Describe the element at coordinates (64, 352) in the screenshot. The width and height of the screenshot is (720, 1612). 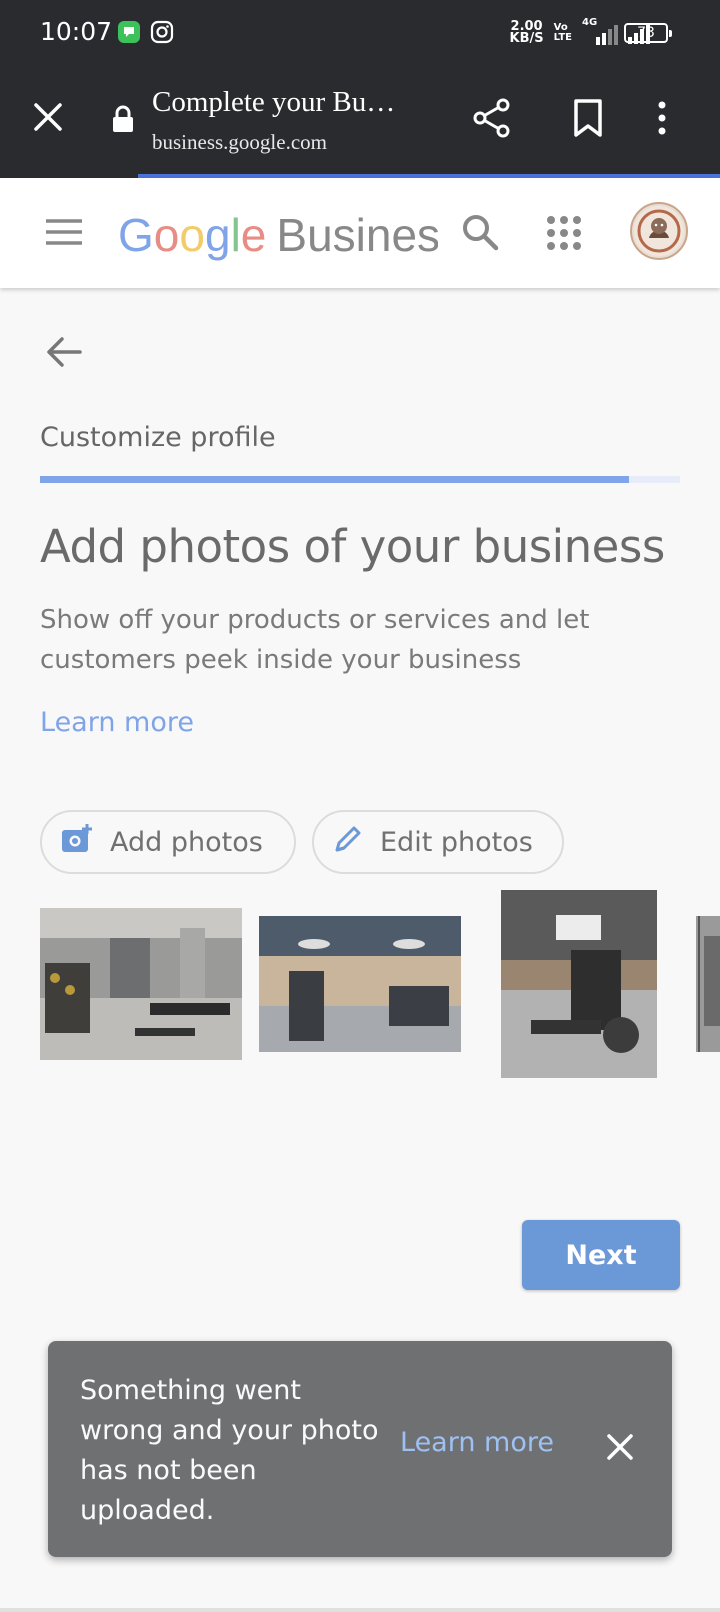
I see `back-arrow-icon` at that location.